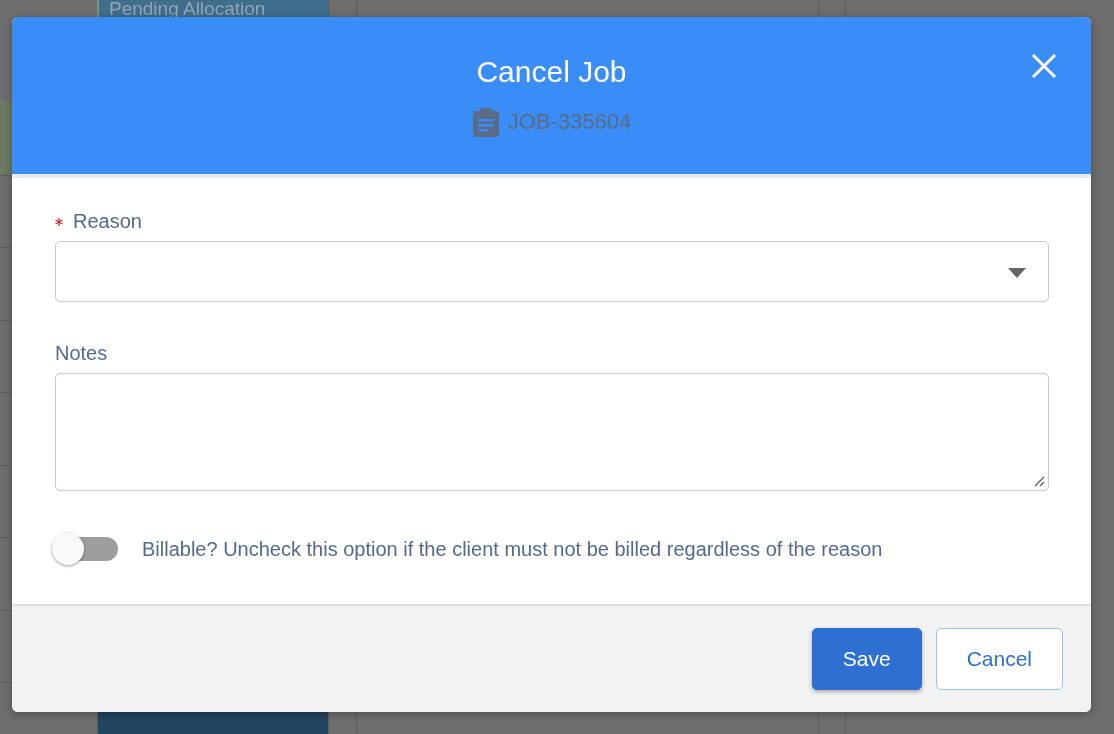 This screenshot has width=1114, height=734. I want to click on field-label: Notes, so click(81, 353).